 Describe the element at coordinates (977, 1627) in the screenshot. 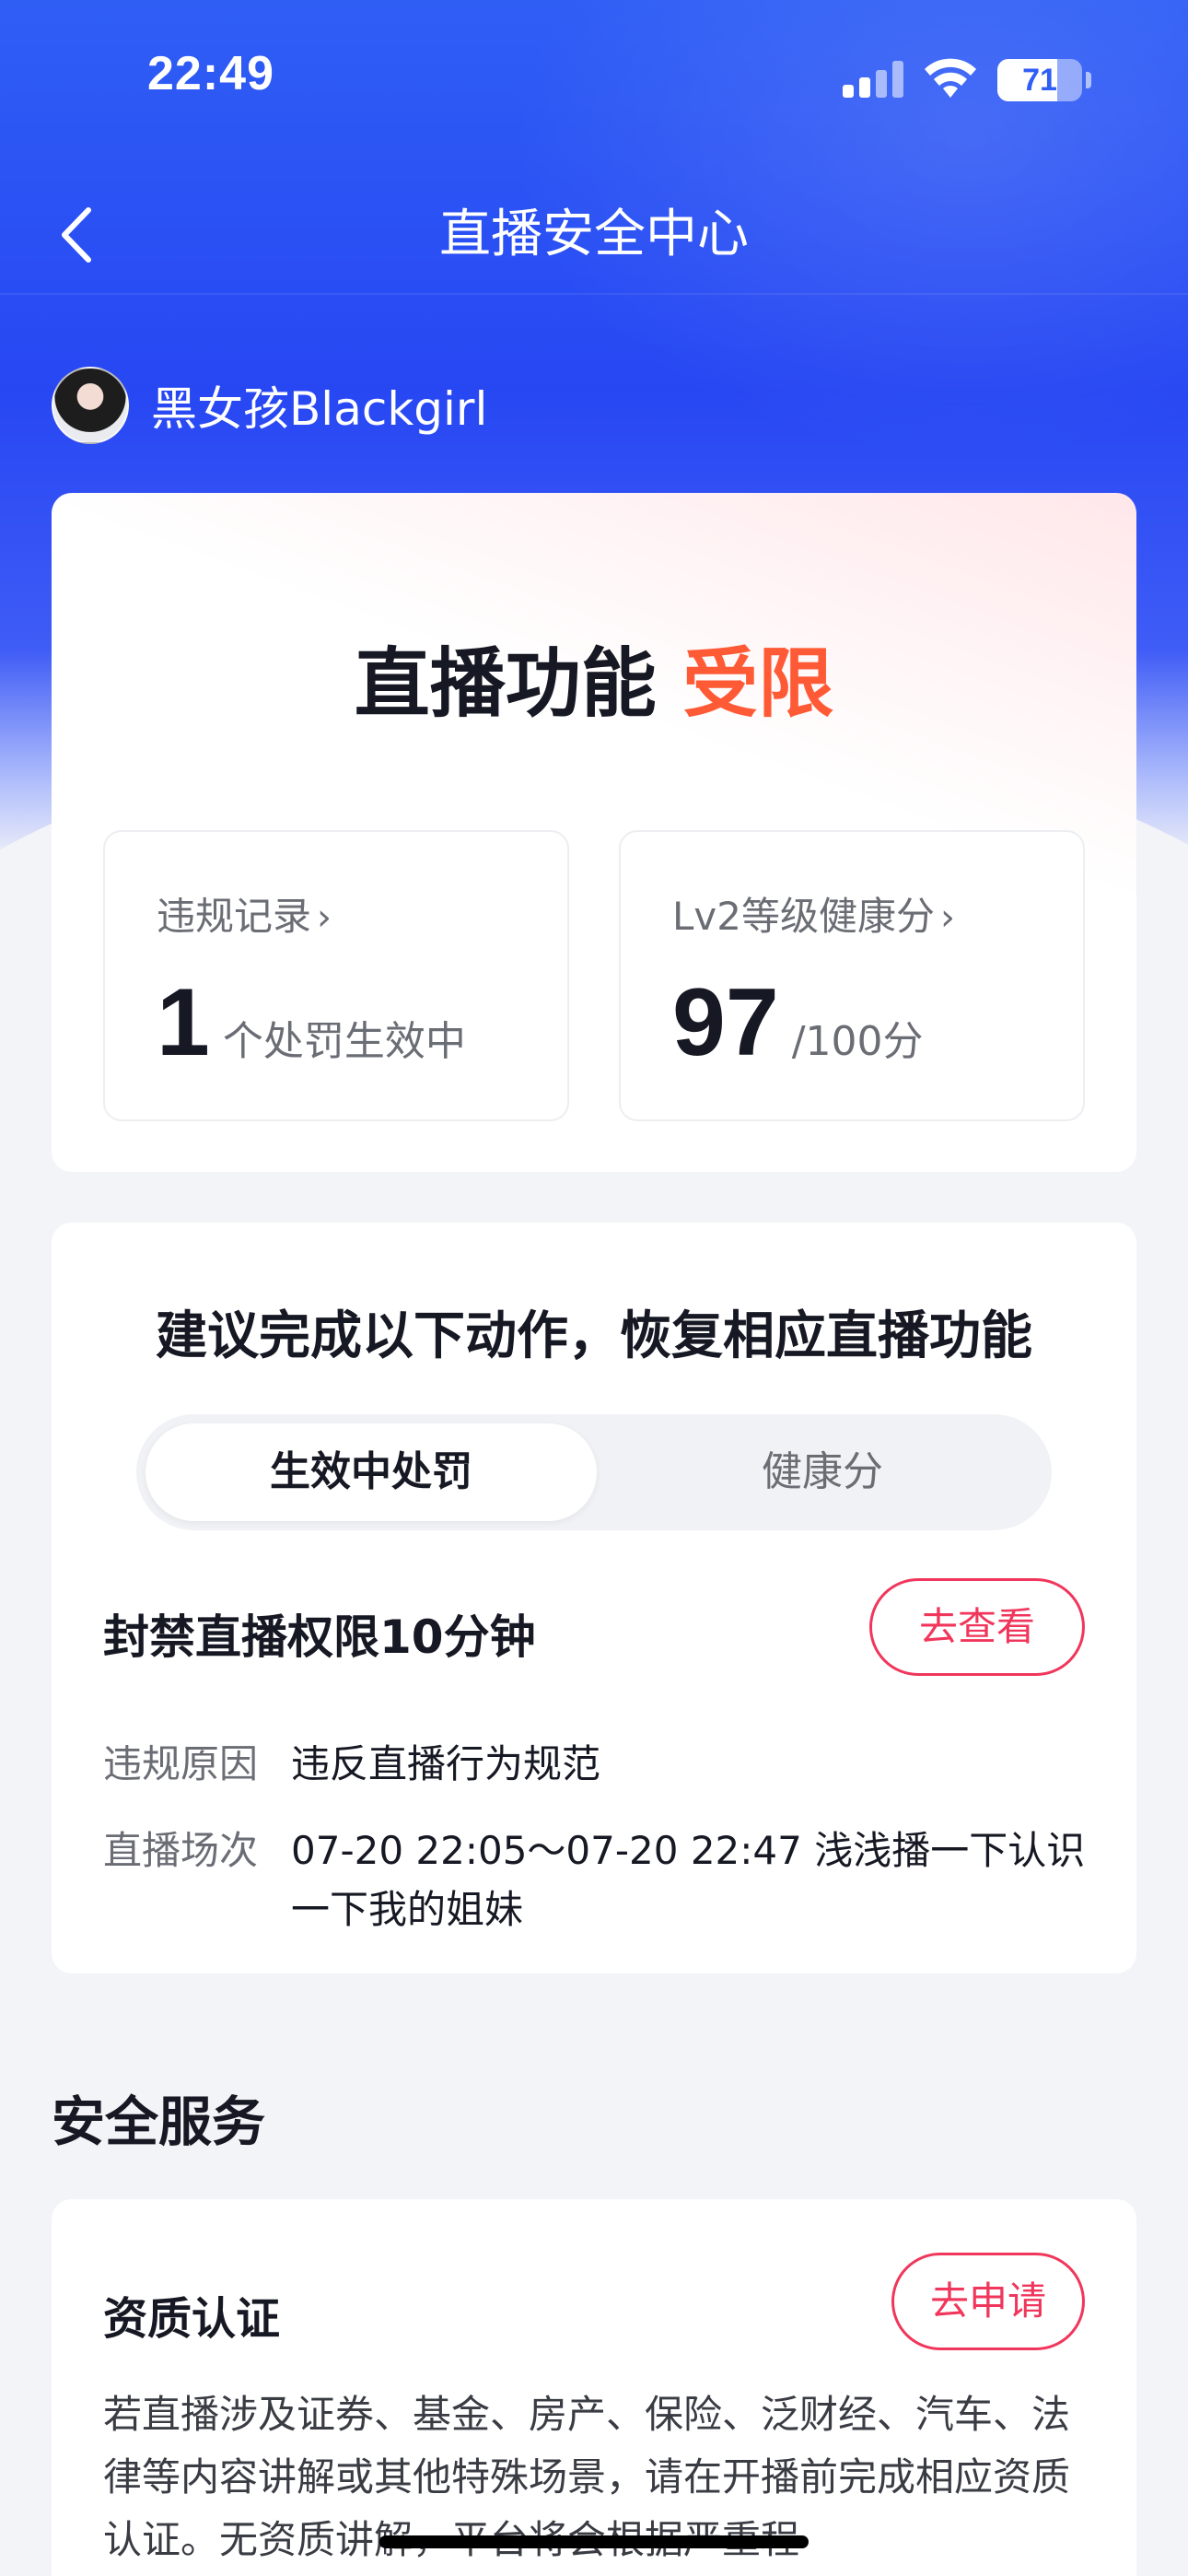

I see `view-penalty-button: 去查看` at that location.